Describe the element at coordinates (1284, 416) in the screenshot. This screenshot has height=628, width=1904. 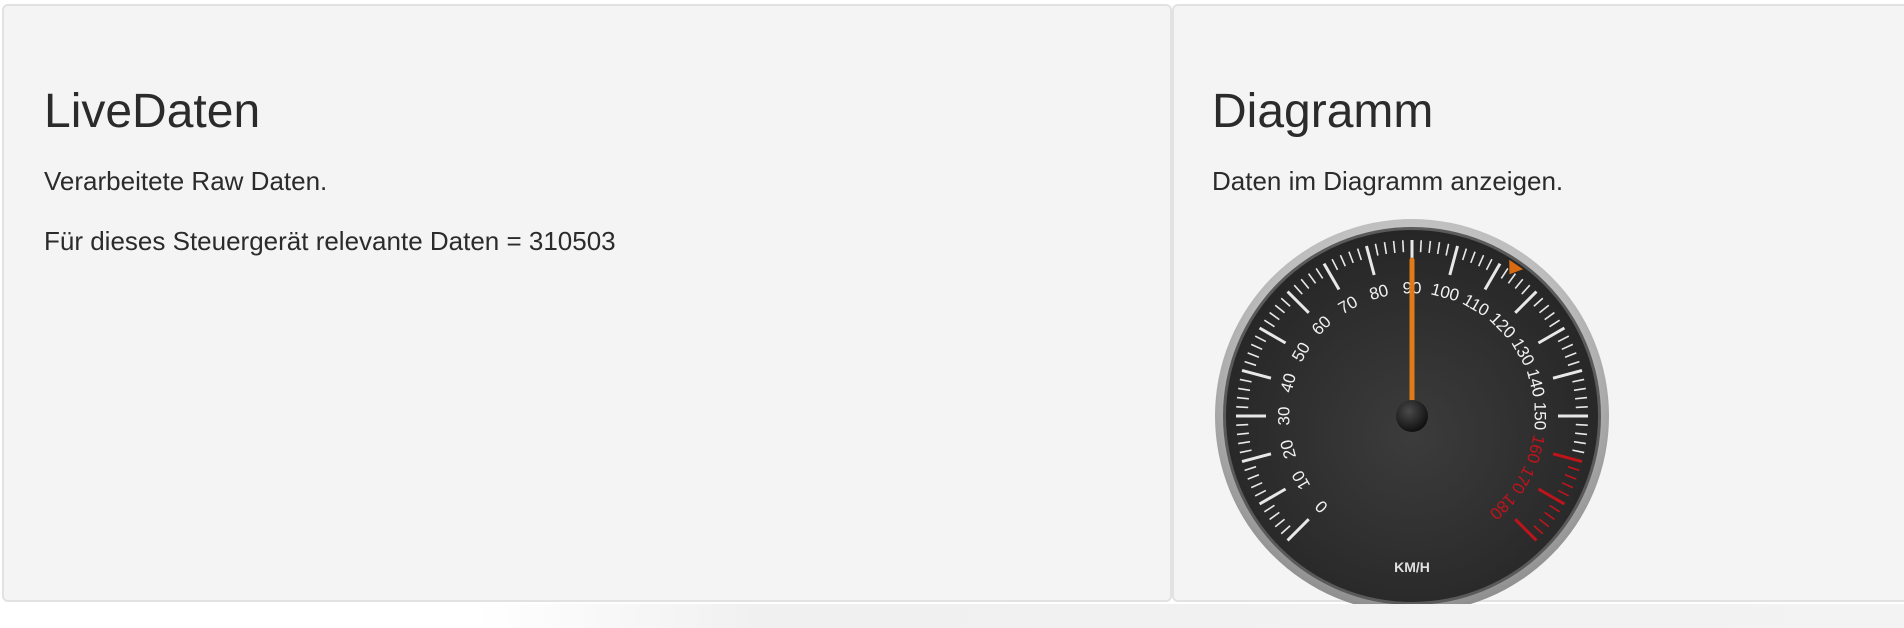
I see `gauge-tick-label: 30` at that location.